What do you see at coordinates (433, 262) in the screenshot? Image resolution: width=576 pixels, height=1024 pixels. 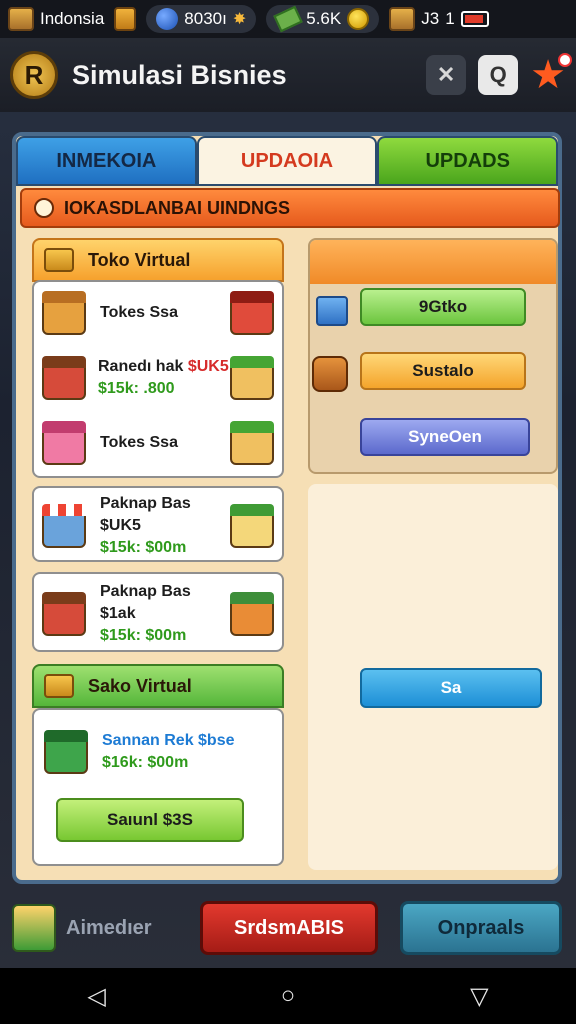 I see `upgrade-options-header` at bounding box center [433, 262].